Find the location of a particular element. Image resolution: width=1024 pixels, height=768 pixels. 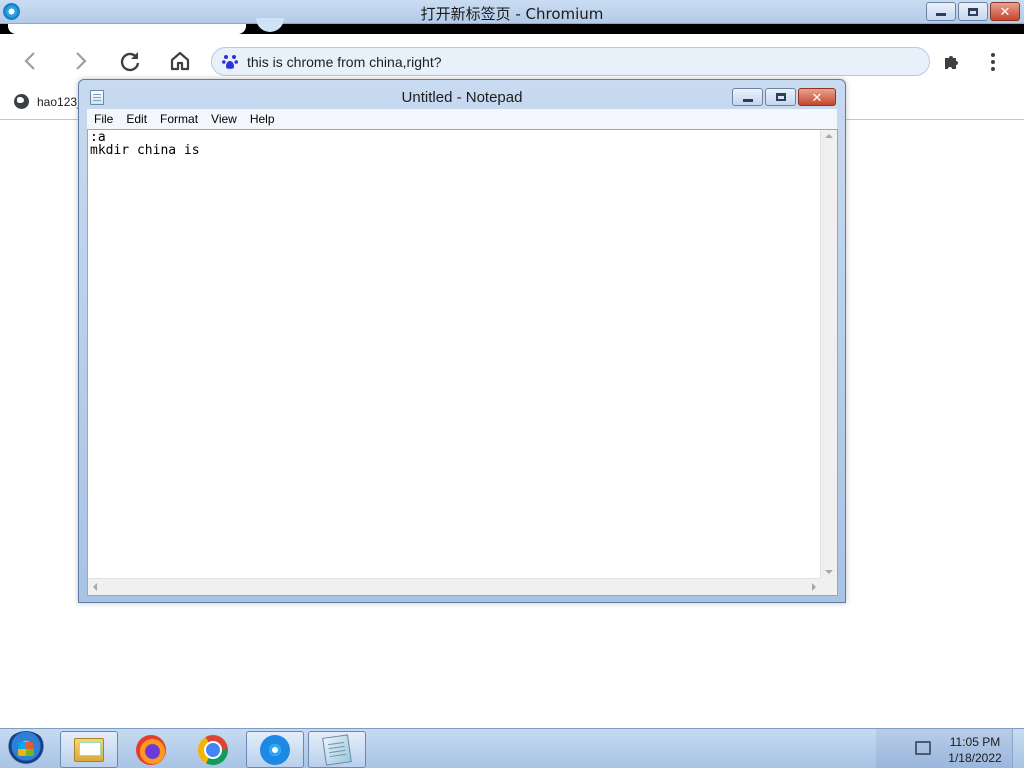

extensions-button is located at coordinates (952, 62).